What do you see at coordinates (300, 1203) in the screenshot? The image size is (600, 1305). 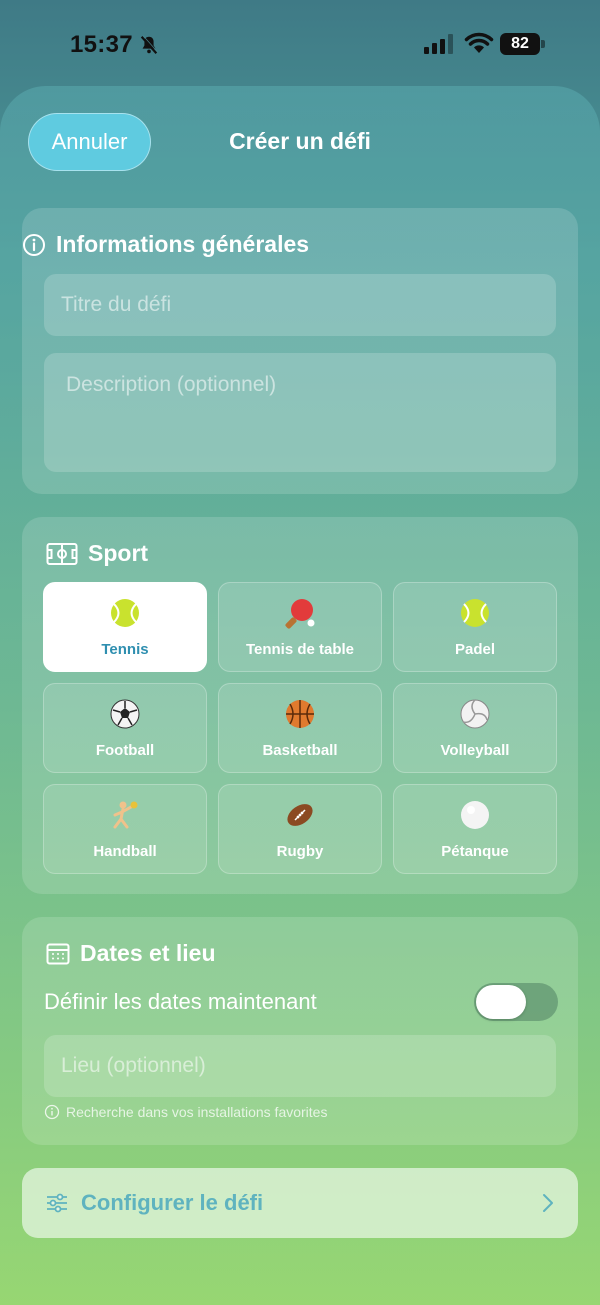 I see `configure-challenge-button: Configurer le défi` at bounding box center [300, 1203].